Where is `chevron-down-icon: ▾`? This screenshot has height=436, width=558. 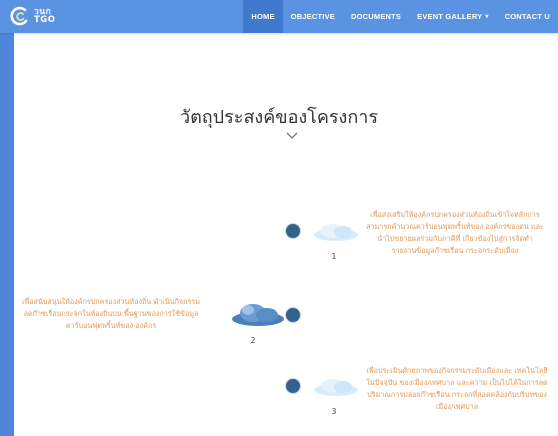
chevron-down-icon: ▾ is located at coordinates (487, 17).